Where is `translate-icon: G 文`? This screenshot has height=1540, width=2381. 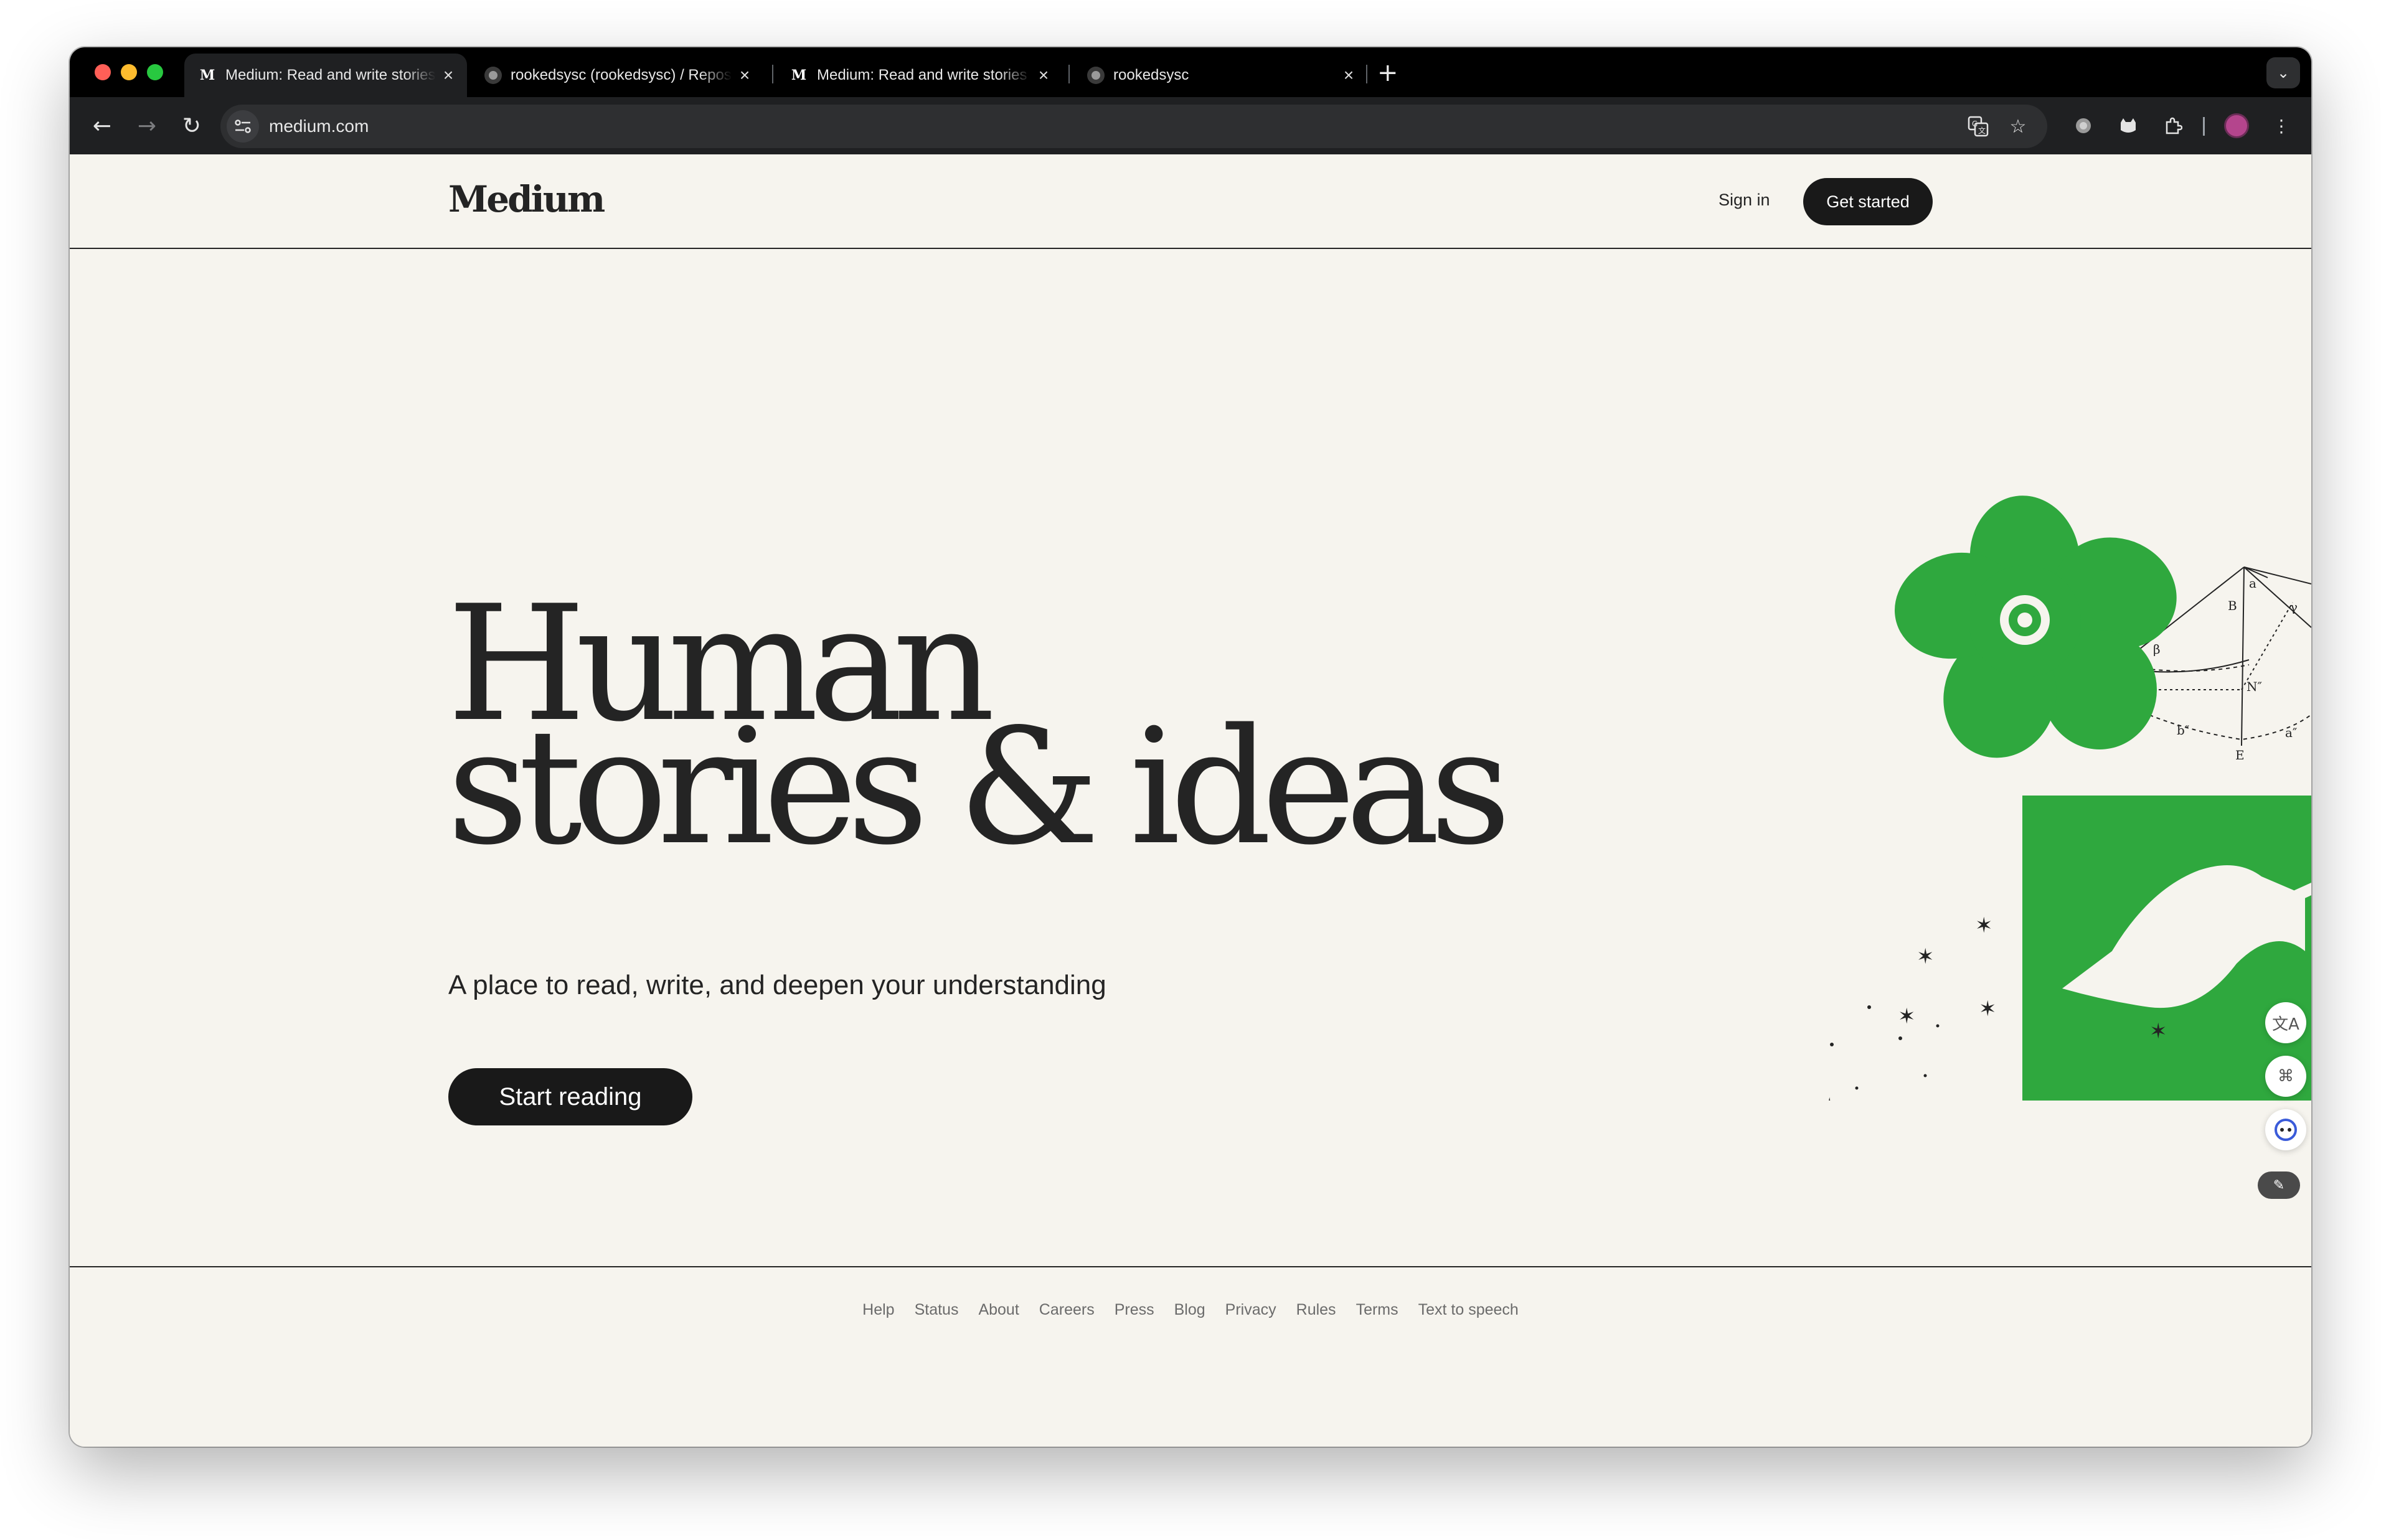
translate-icon: G 文 is located at coordinates (1978, 126).